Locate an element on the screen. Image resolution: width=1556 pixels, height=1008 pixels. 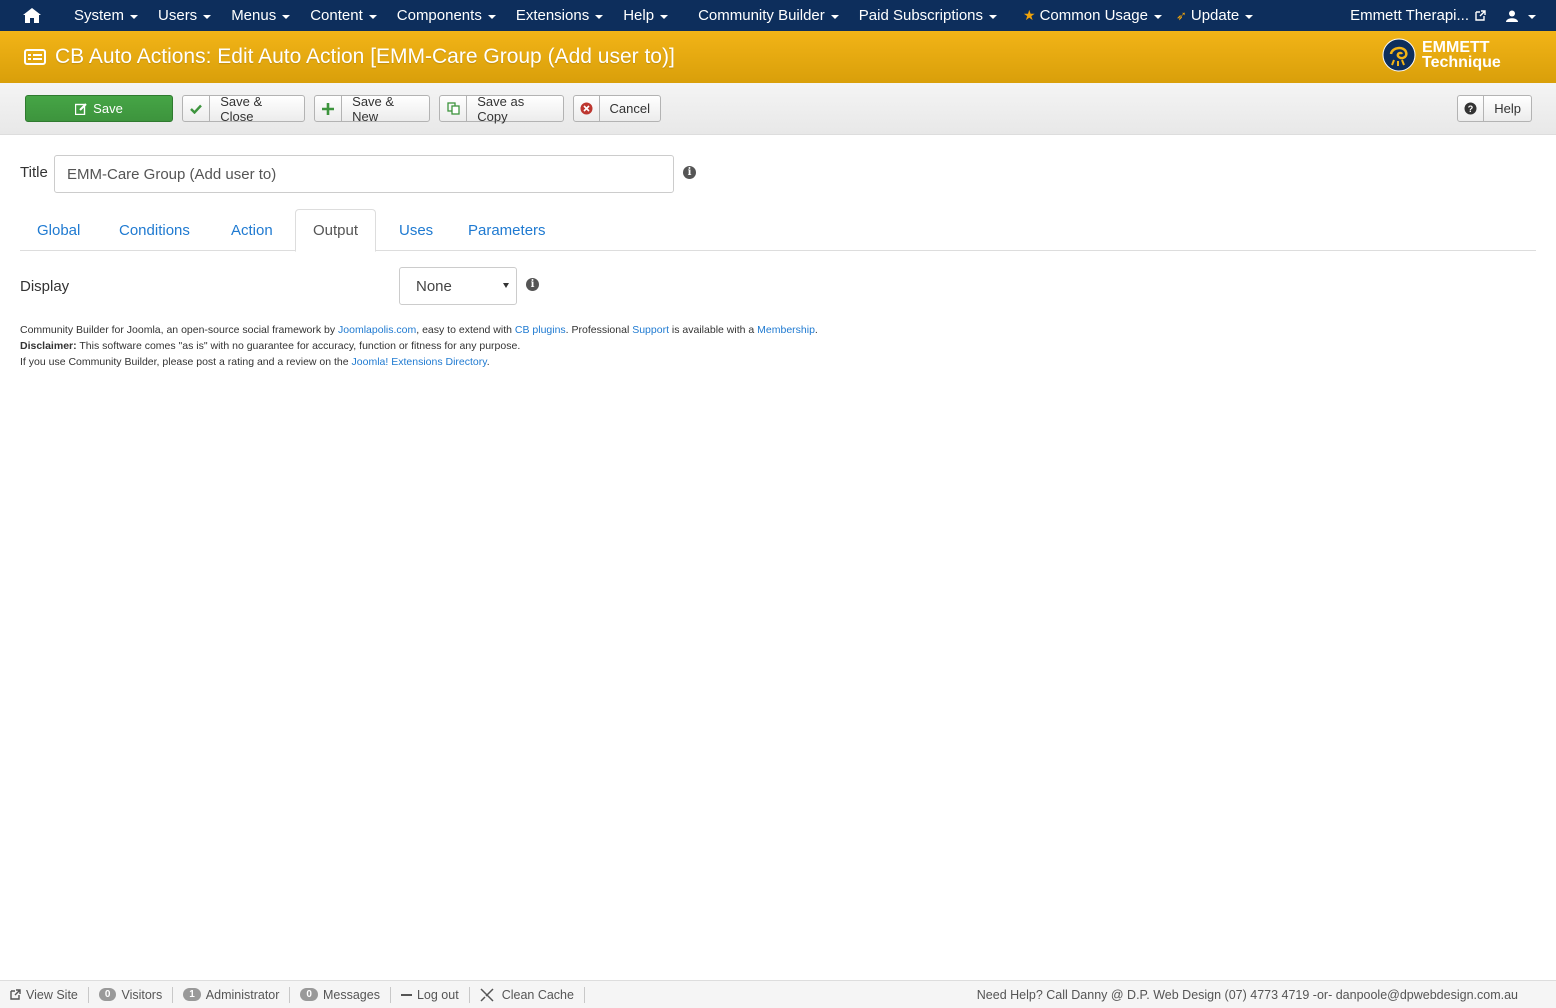
membership-link: Membership is located at coordinates (786, 330).